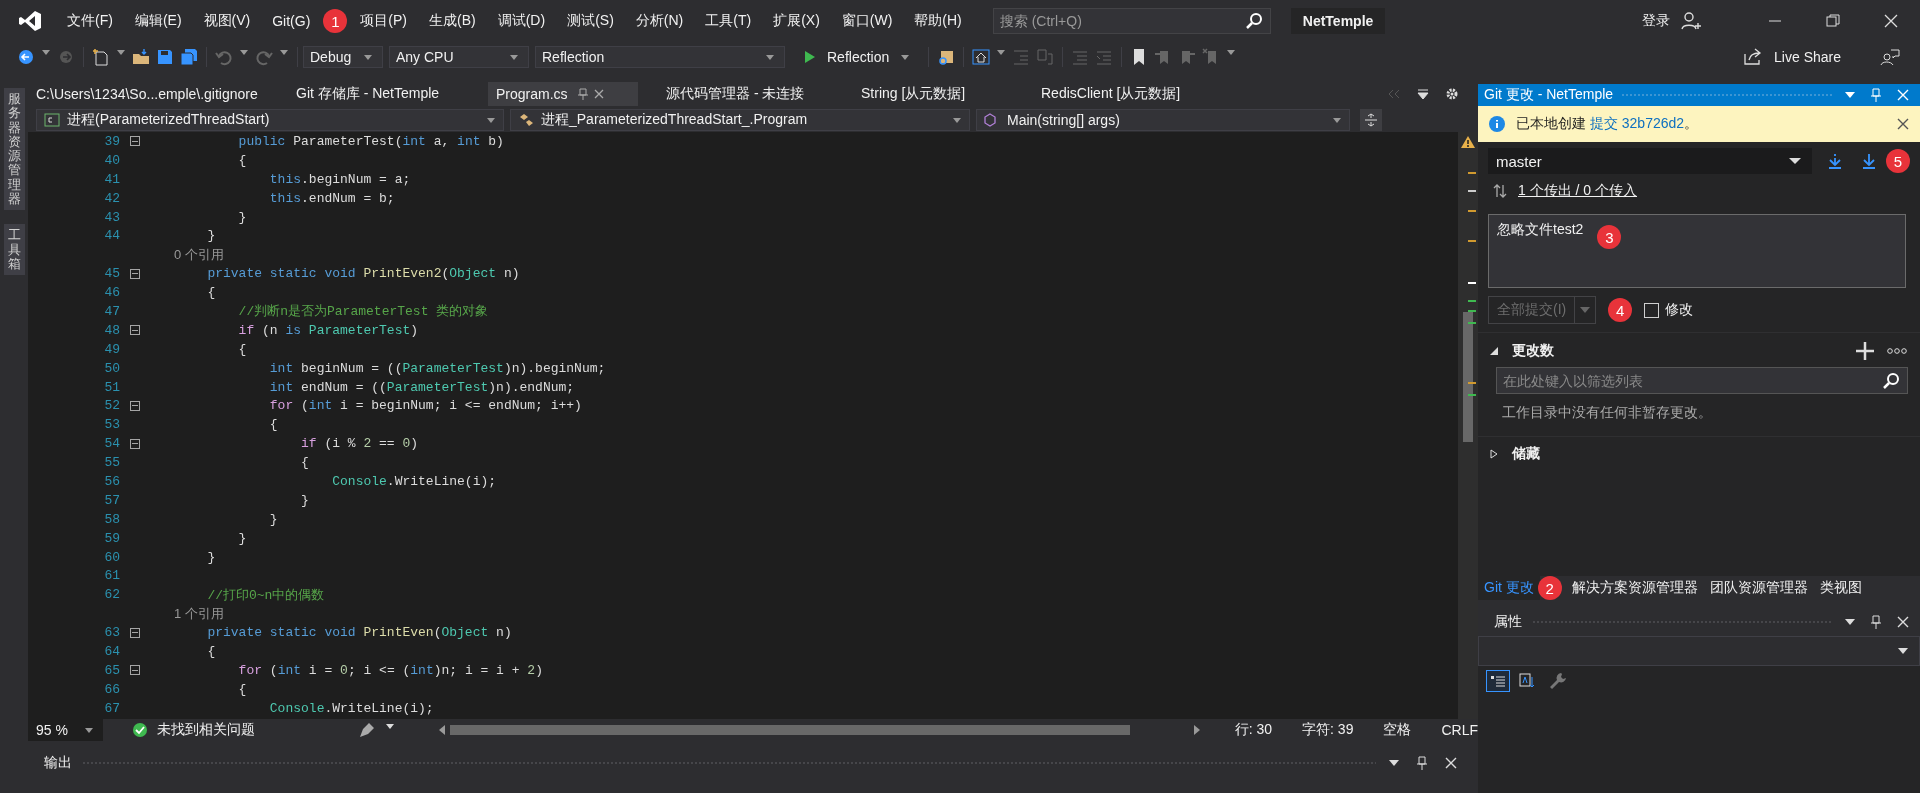  What do you see at coordinates (452, 21) in the screenshot?
I see `menu-item: 生成(B)` at bounding box center [452, 21].